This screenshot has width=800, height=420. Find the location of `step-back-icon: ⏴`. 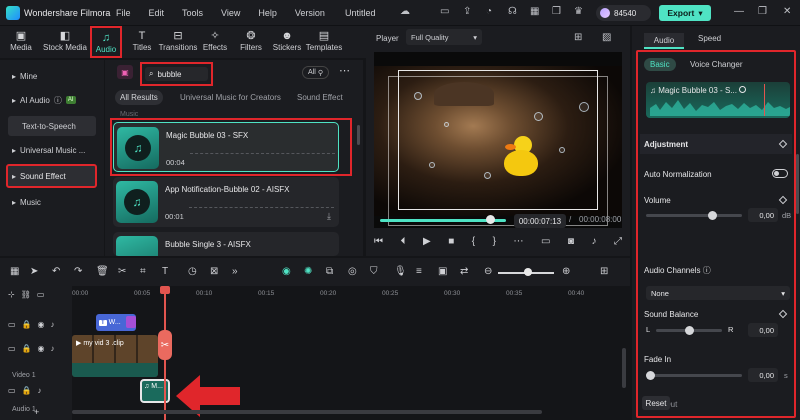

step-back-icon: ⏴ is located at coordinates (403, 241).